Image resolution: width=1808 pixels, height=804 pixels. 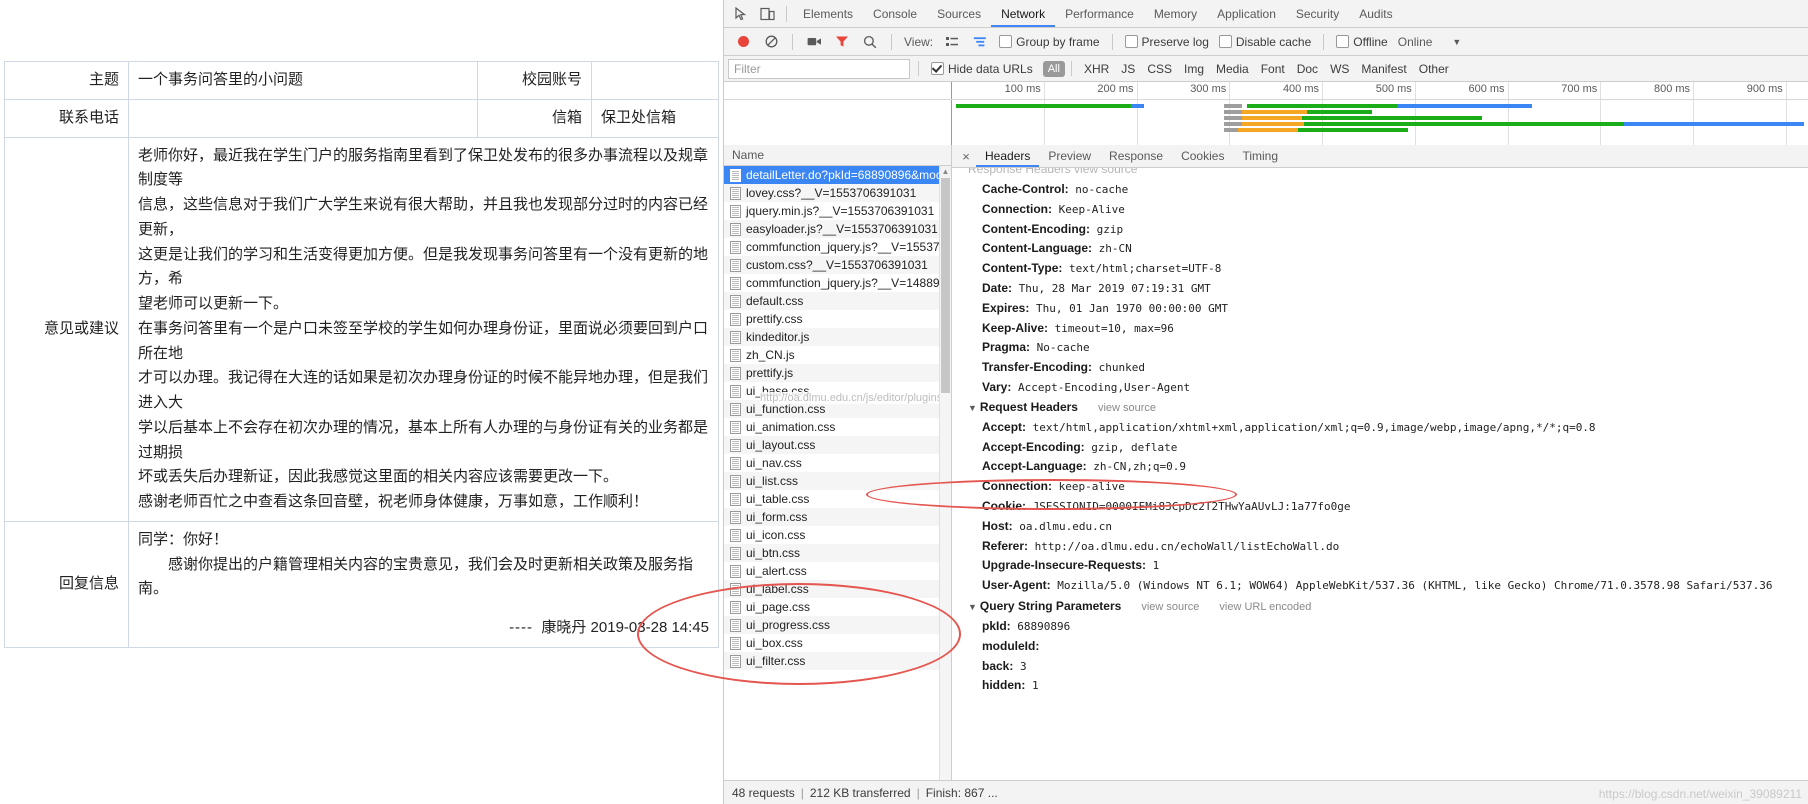 I want to click on hide-data-urls-label: Hide data URLs, so click(x=990, y=68).